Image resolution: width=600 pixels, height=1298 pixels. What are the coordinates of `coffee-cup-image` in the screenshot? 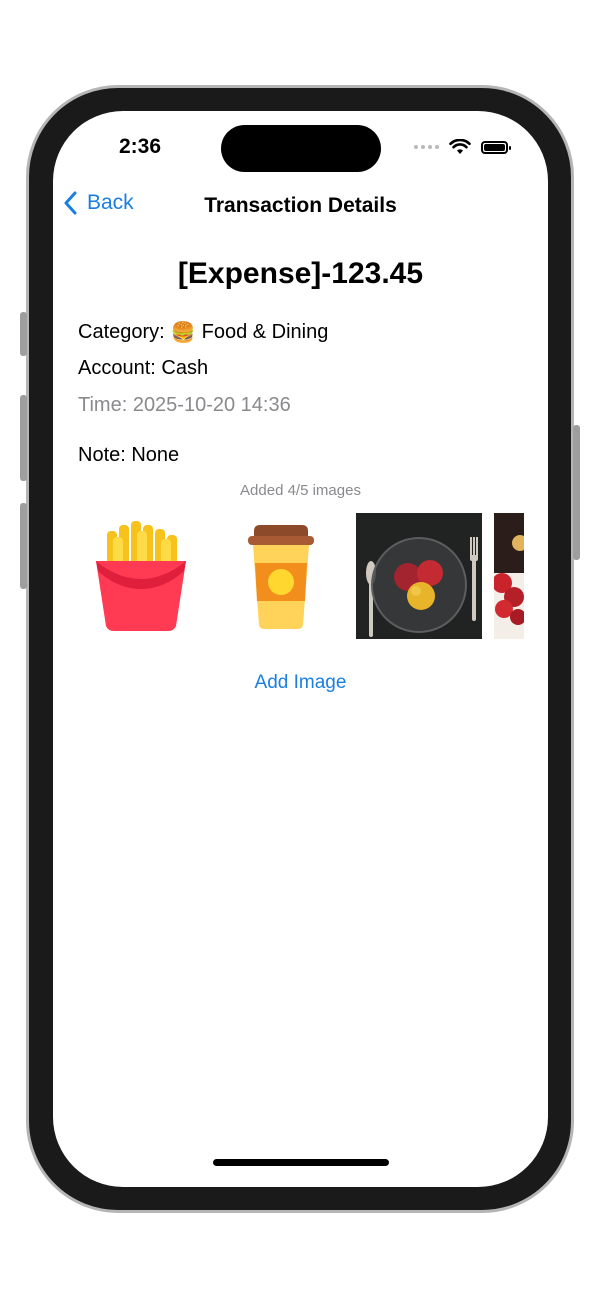 It's located at (281, 576).